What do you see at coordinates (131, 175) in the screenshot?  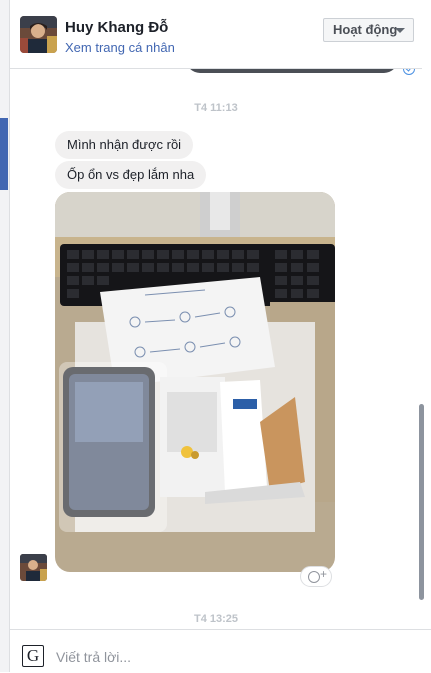 I see `message-bubble: Ốp ổn vs đẹp lắm nha` at bounding box center [131, 175].